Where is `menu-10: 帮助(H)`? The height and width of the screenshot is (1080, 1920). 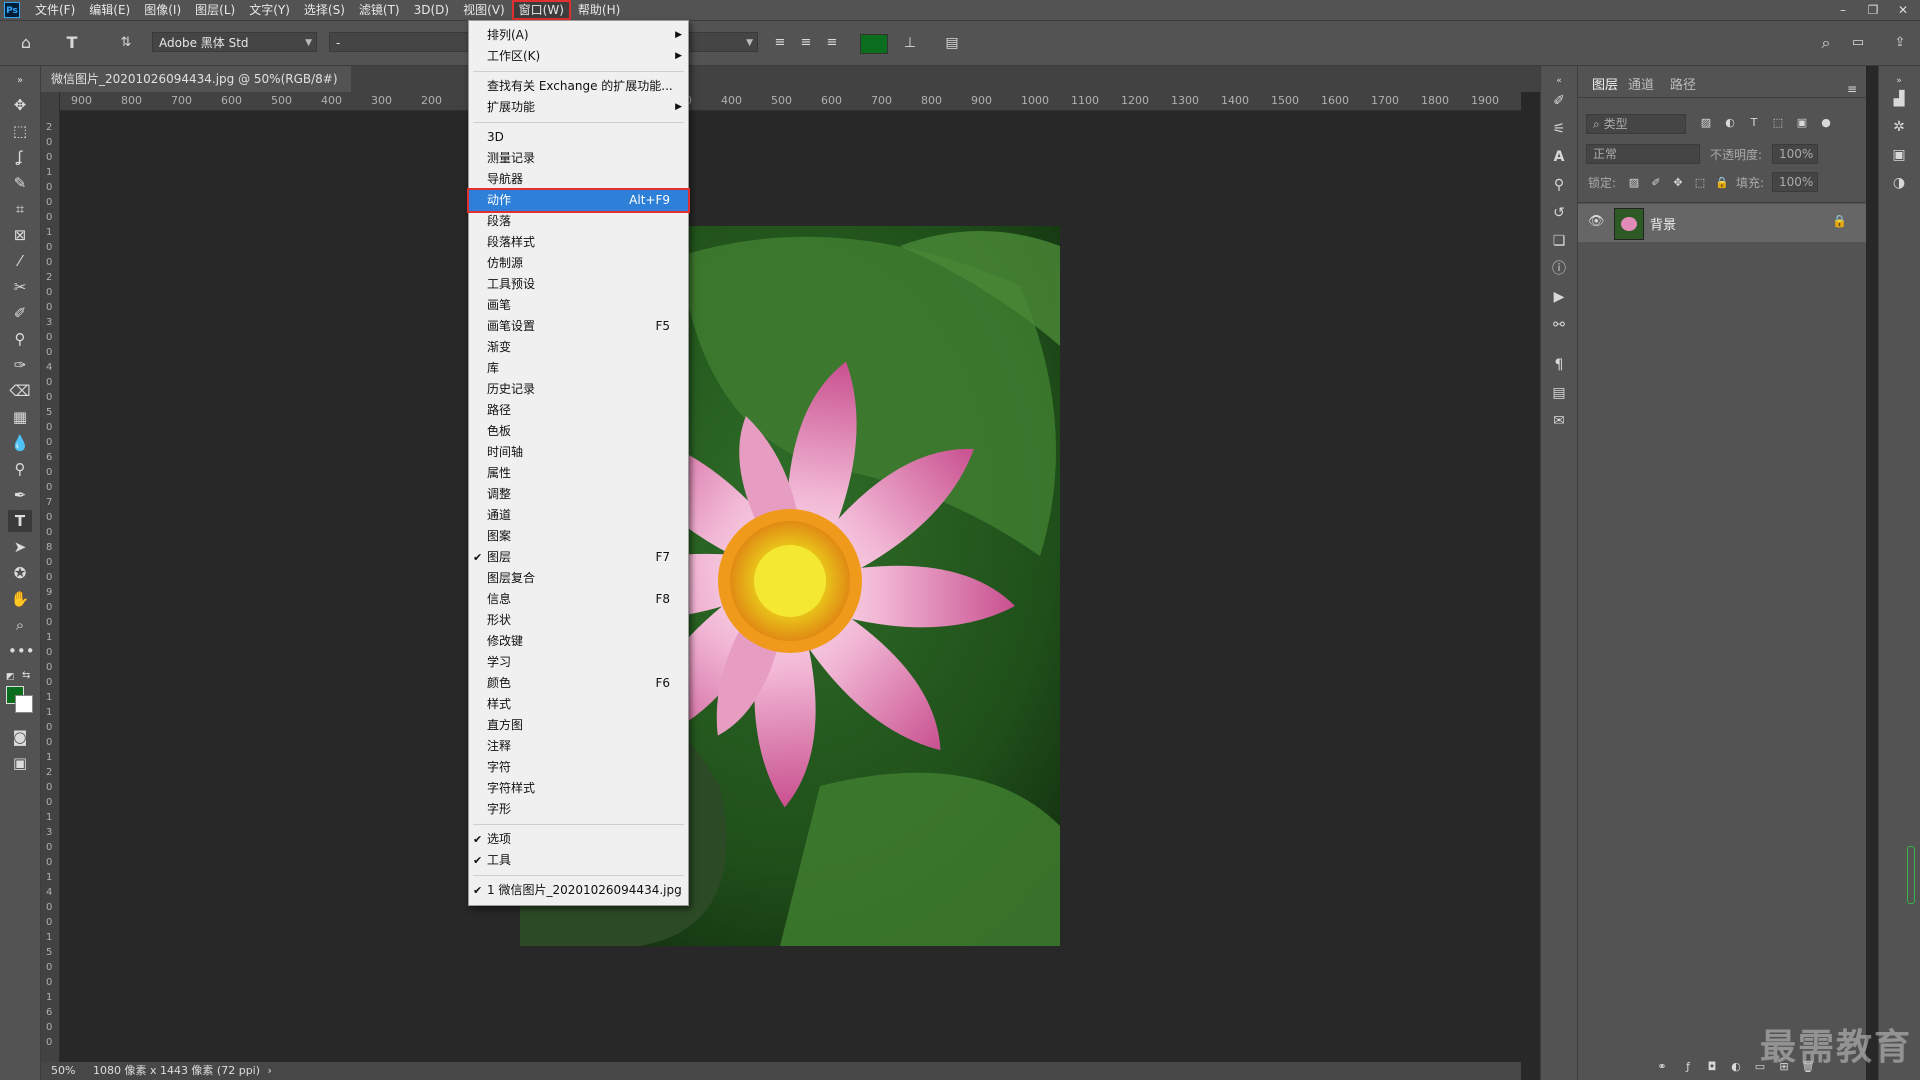 menu-10: 帮助(H) is located at coordinates (599, 10).